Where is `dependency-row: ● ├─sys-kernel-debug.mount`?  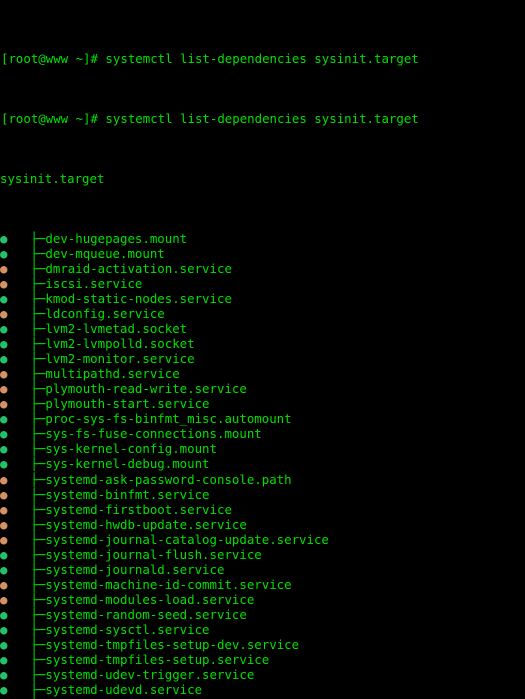 dependency-row: ● ├─sys-kernel-debug.mount is located at coordinates (262, 463).